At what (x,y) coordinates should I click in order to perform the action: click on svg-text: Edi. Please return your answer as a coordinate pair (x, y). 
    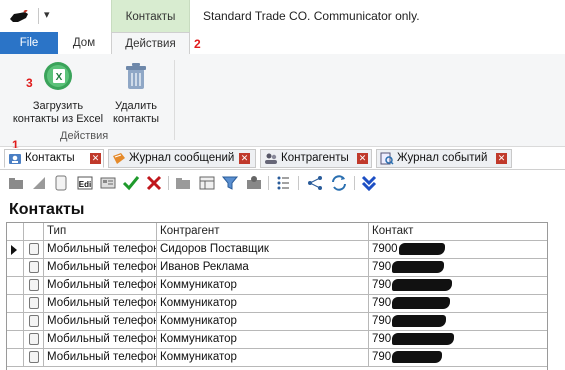
    Looking at the image, I should click on (85, 184).